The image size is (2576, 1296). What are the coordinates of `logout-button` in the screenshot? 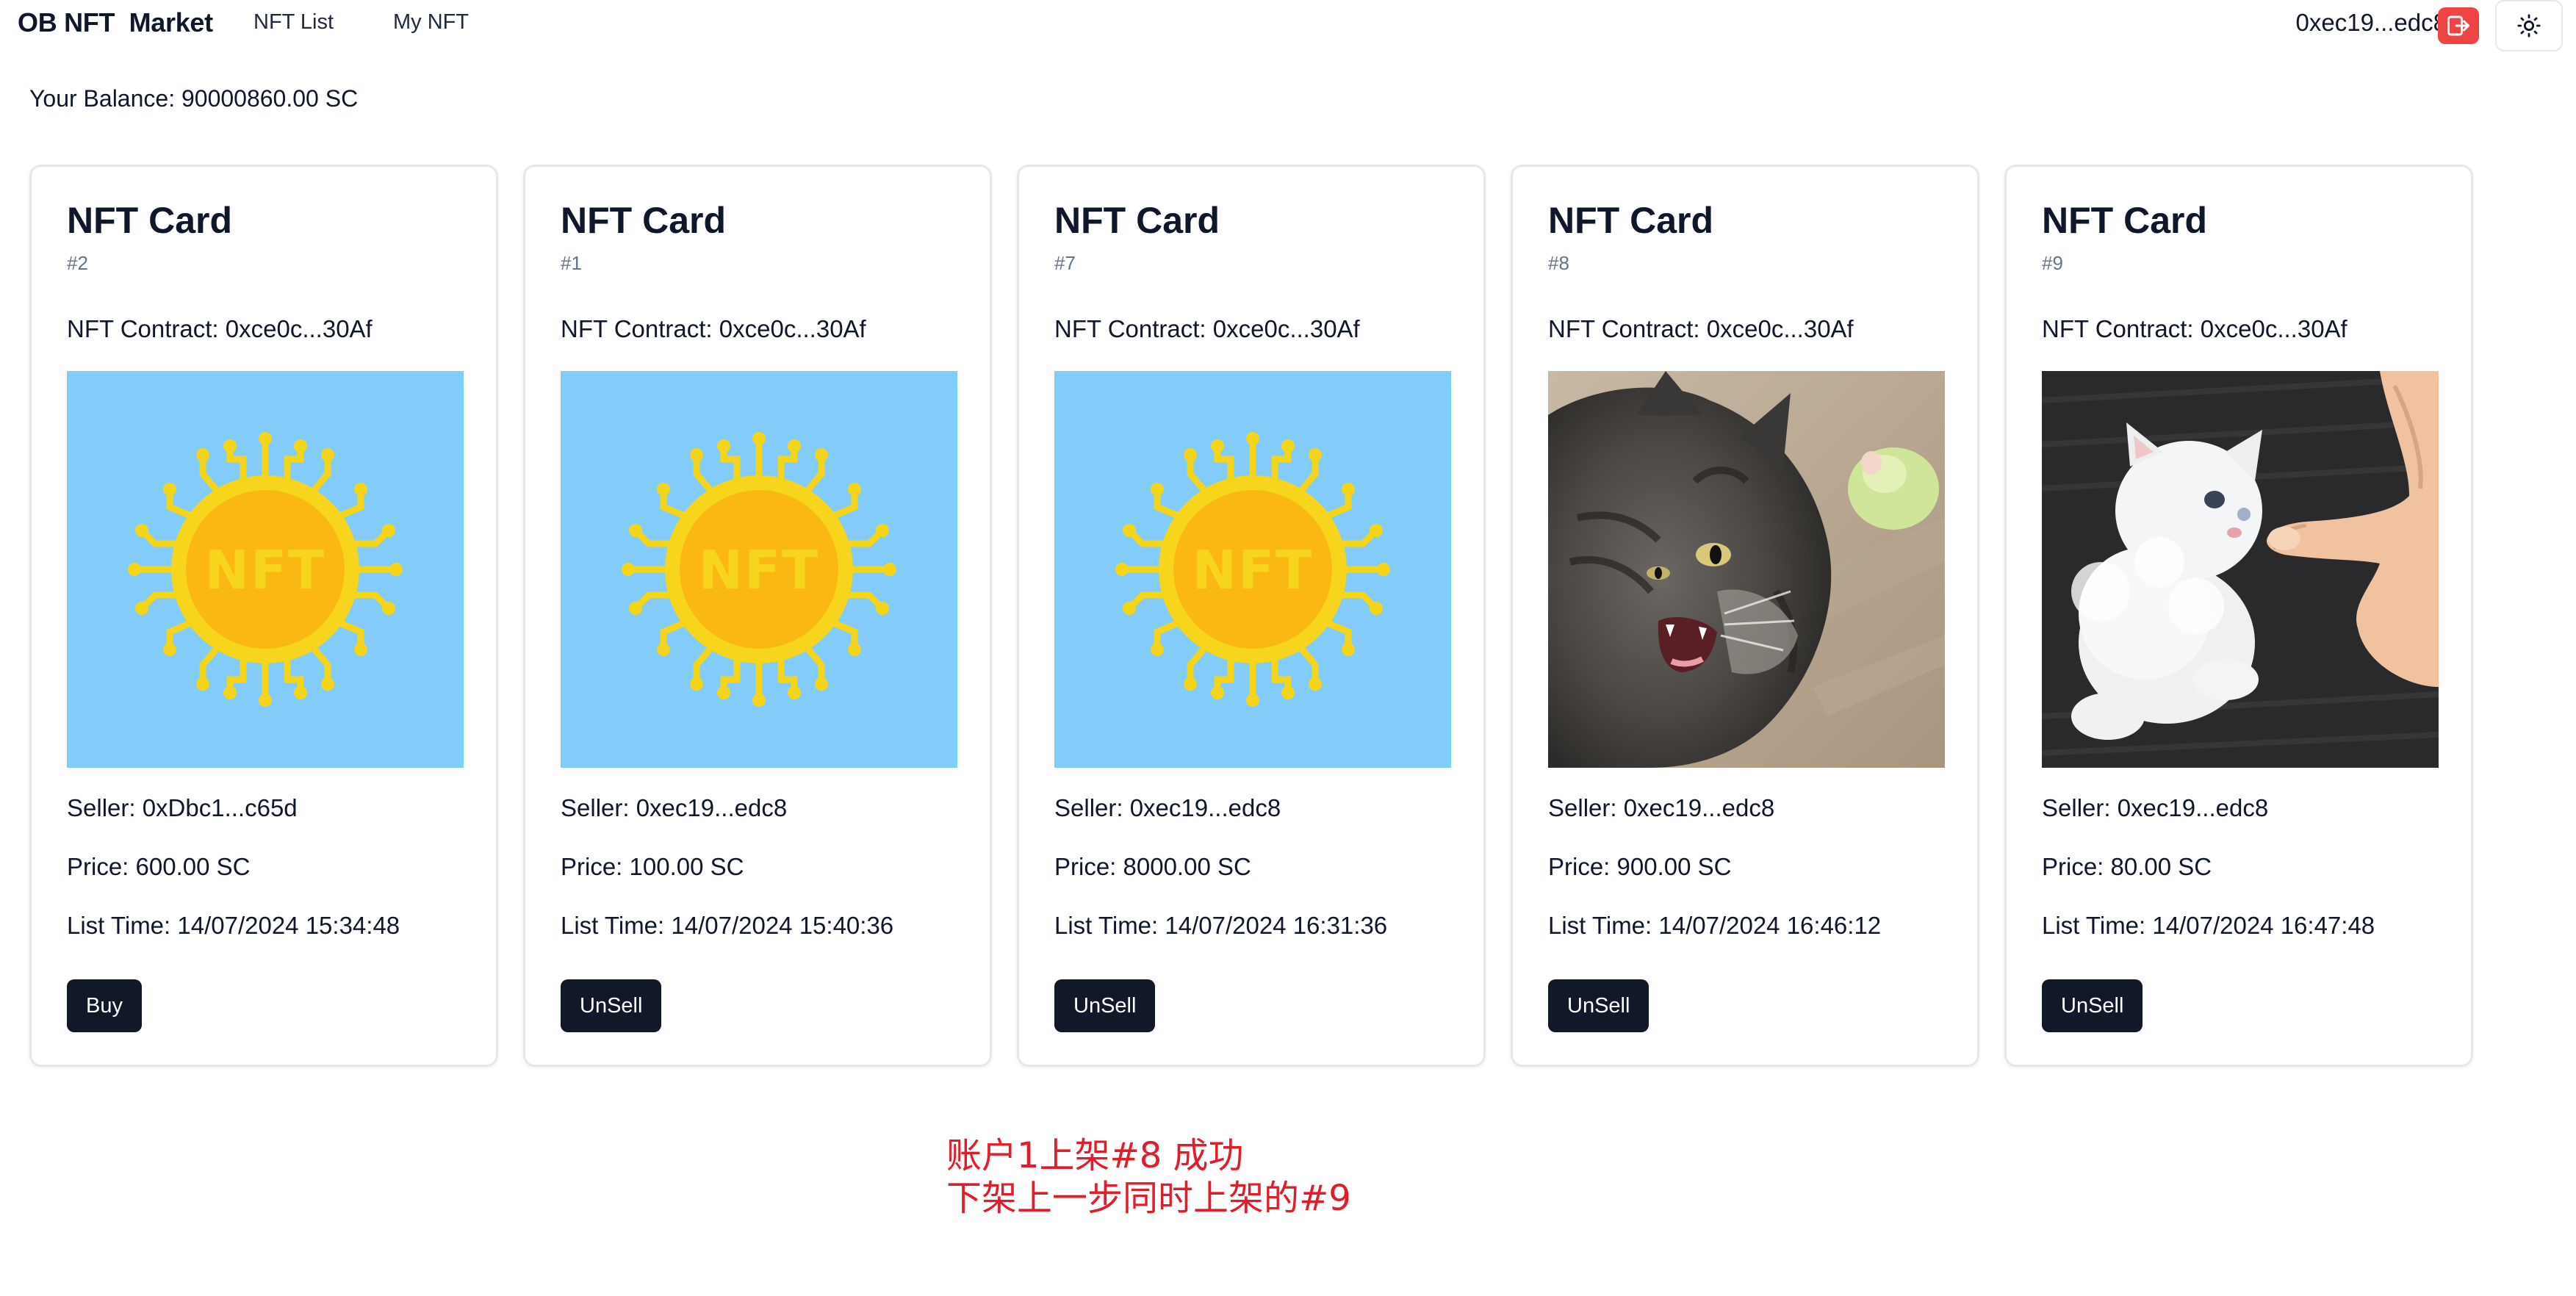 It's located at (2458, 26).